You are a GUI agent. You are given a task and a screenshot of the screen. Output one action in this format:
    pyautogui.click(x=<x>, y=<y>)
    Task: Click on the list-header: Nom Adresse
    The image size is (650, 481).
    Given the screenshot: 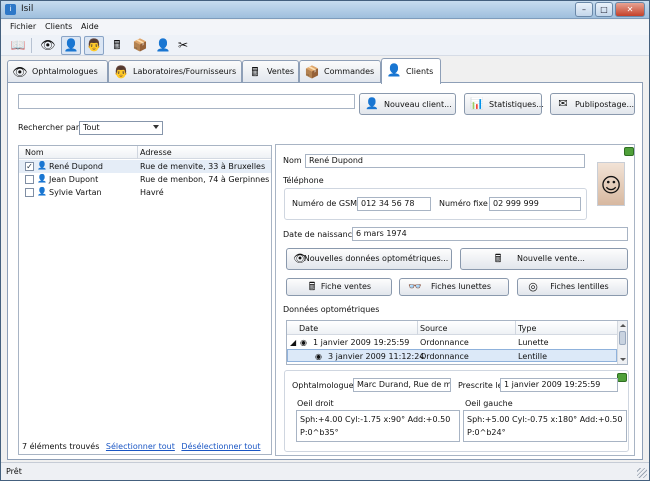 What is the action you would take?
    pyautogui.click(x=145, y=152)
    